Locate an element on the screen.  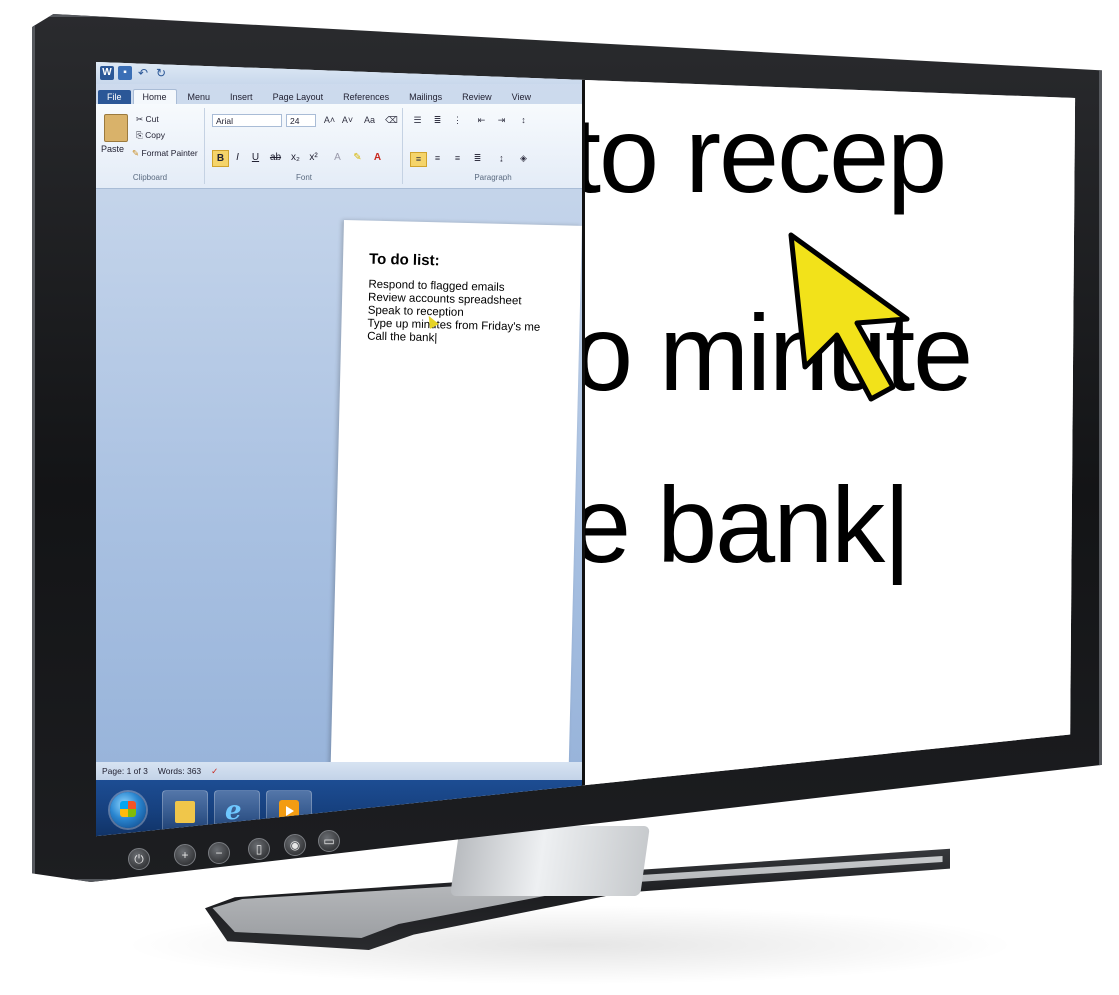
underline-button: U is located at coordinates (255, 157).